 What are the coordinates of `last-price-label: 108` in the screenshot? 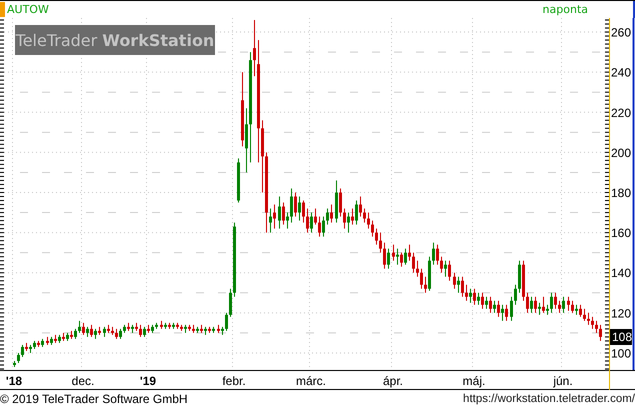 It's located at (621, 336).